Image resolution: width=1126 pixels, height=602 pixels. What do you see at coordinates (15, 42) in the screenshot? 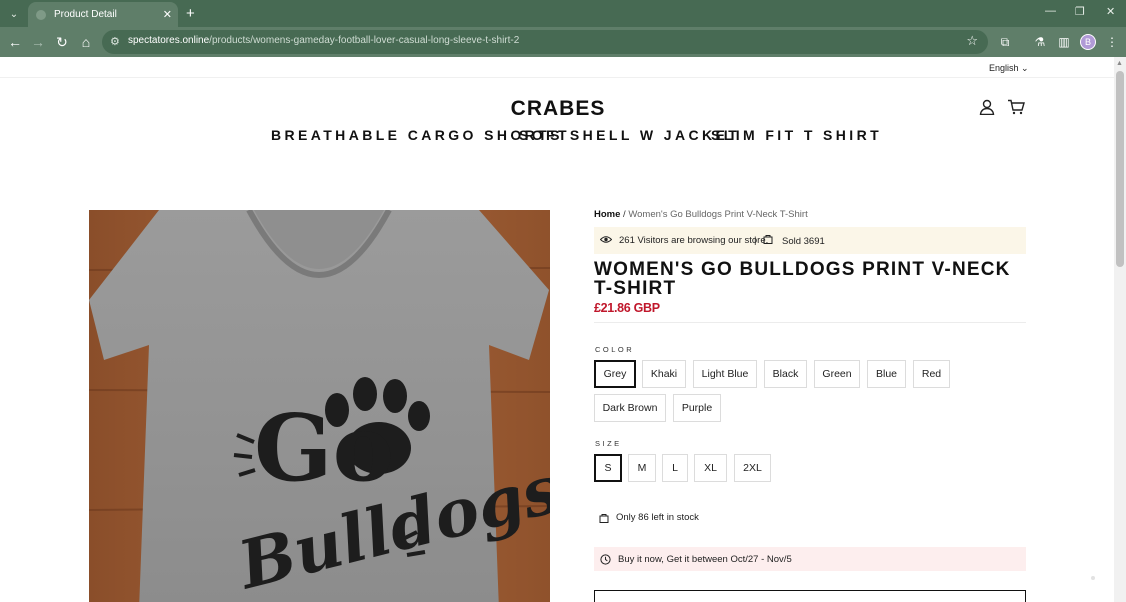
I see `back-icon: ←` at bounding box center [15, 42].